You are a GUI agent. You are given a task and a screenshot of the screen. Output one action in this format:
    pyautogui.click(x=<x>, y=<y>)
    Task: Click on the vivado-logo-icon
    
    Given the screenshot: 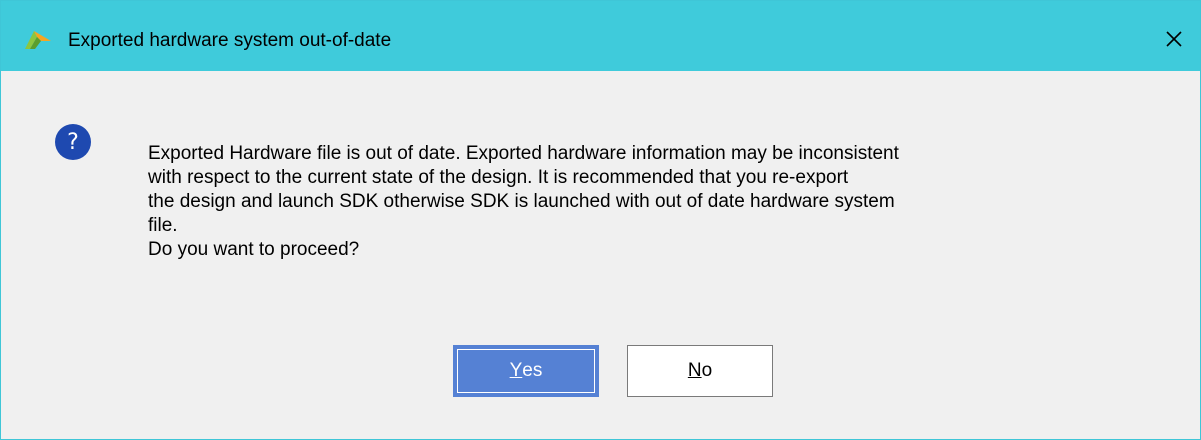 What is the action you would take?
    pyautogui.click(x=38, y=39)
    